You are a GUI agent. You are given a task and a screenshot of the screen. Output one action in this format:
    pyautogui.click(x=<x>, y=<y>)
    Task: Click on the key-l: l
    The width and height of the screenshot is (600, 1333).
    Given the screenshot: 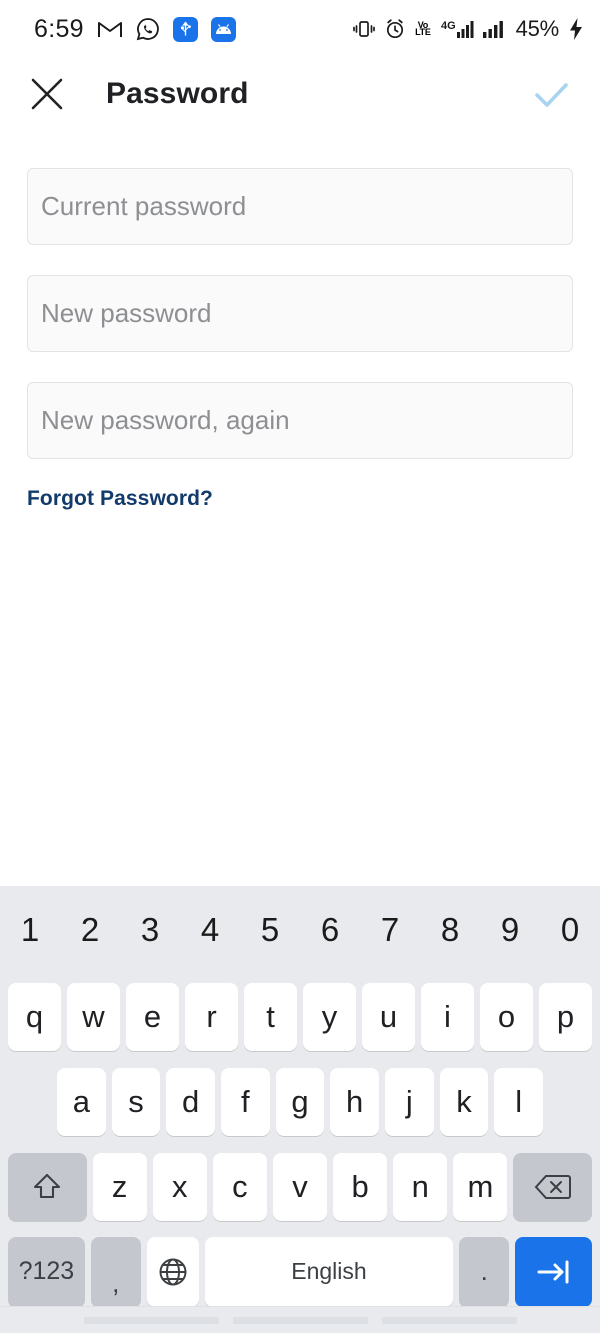 What is the action you would take?
    pyautogui.click(x=519, y=1101)
    